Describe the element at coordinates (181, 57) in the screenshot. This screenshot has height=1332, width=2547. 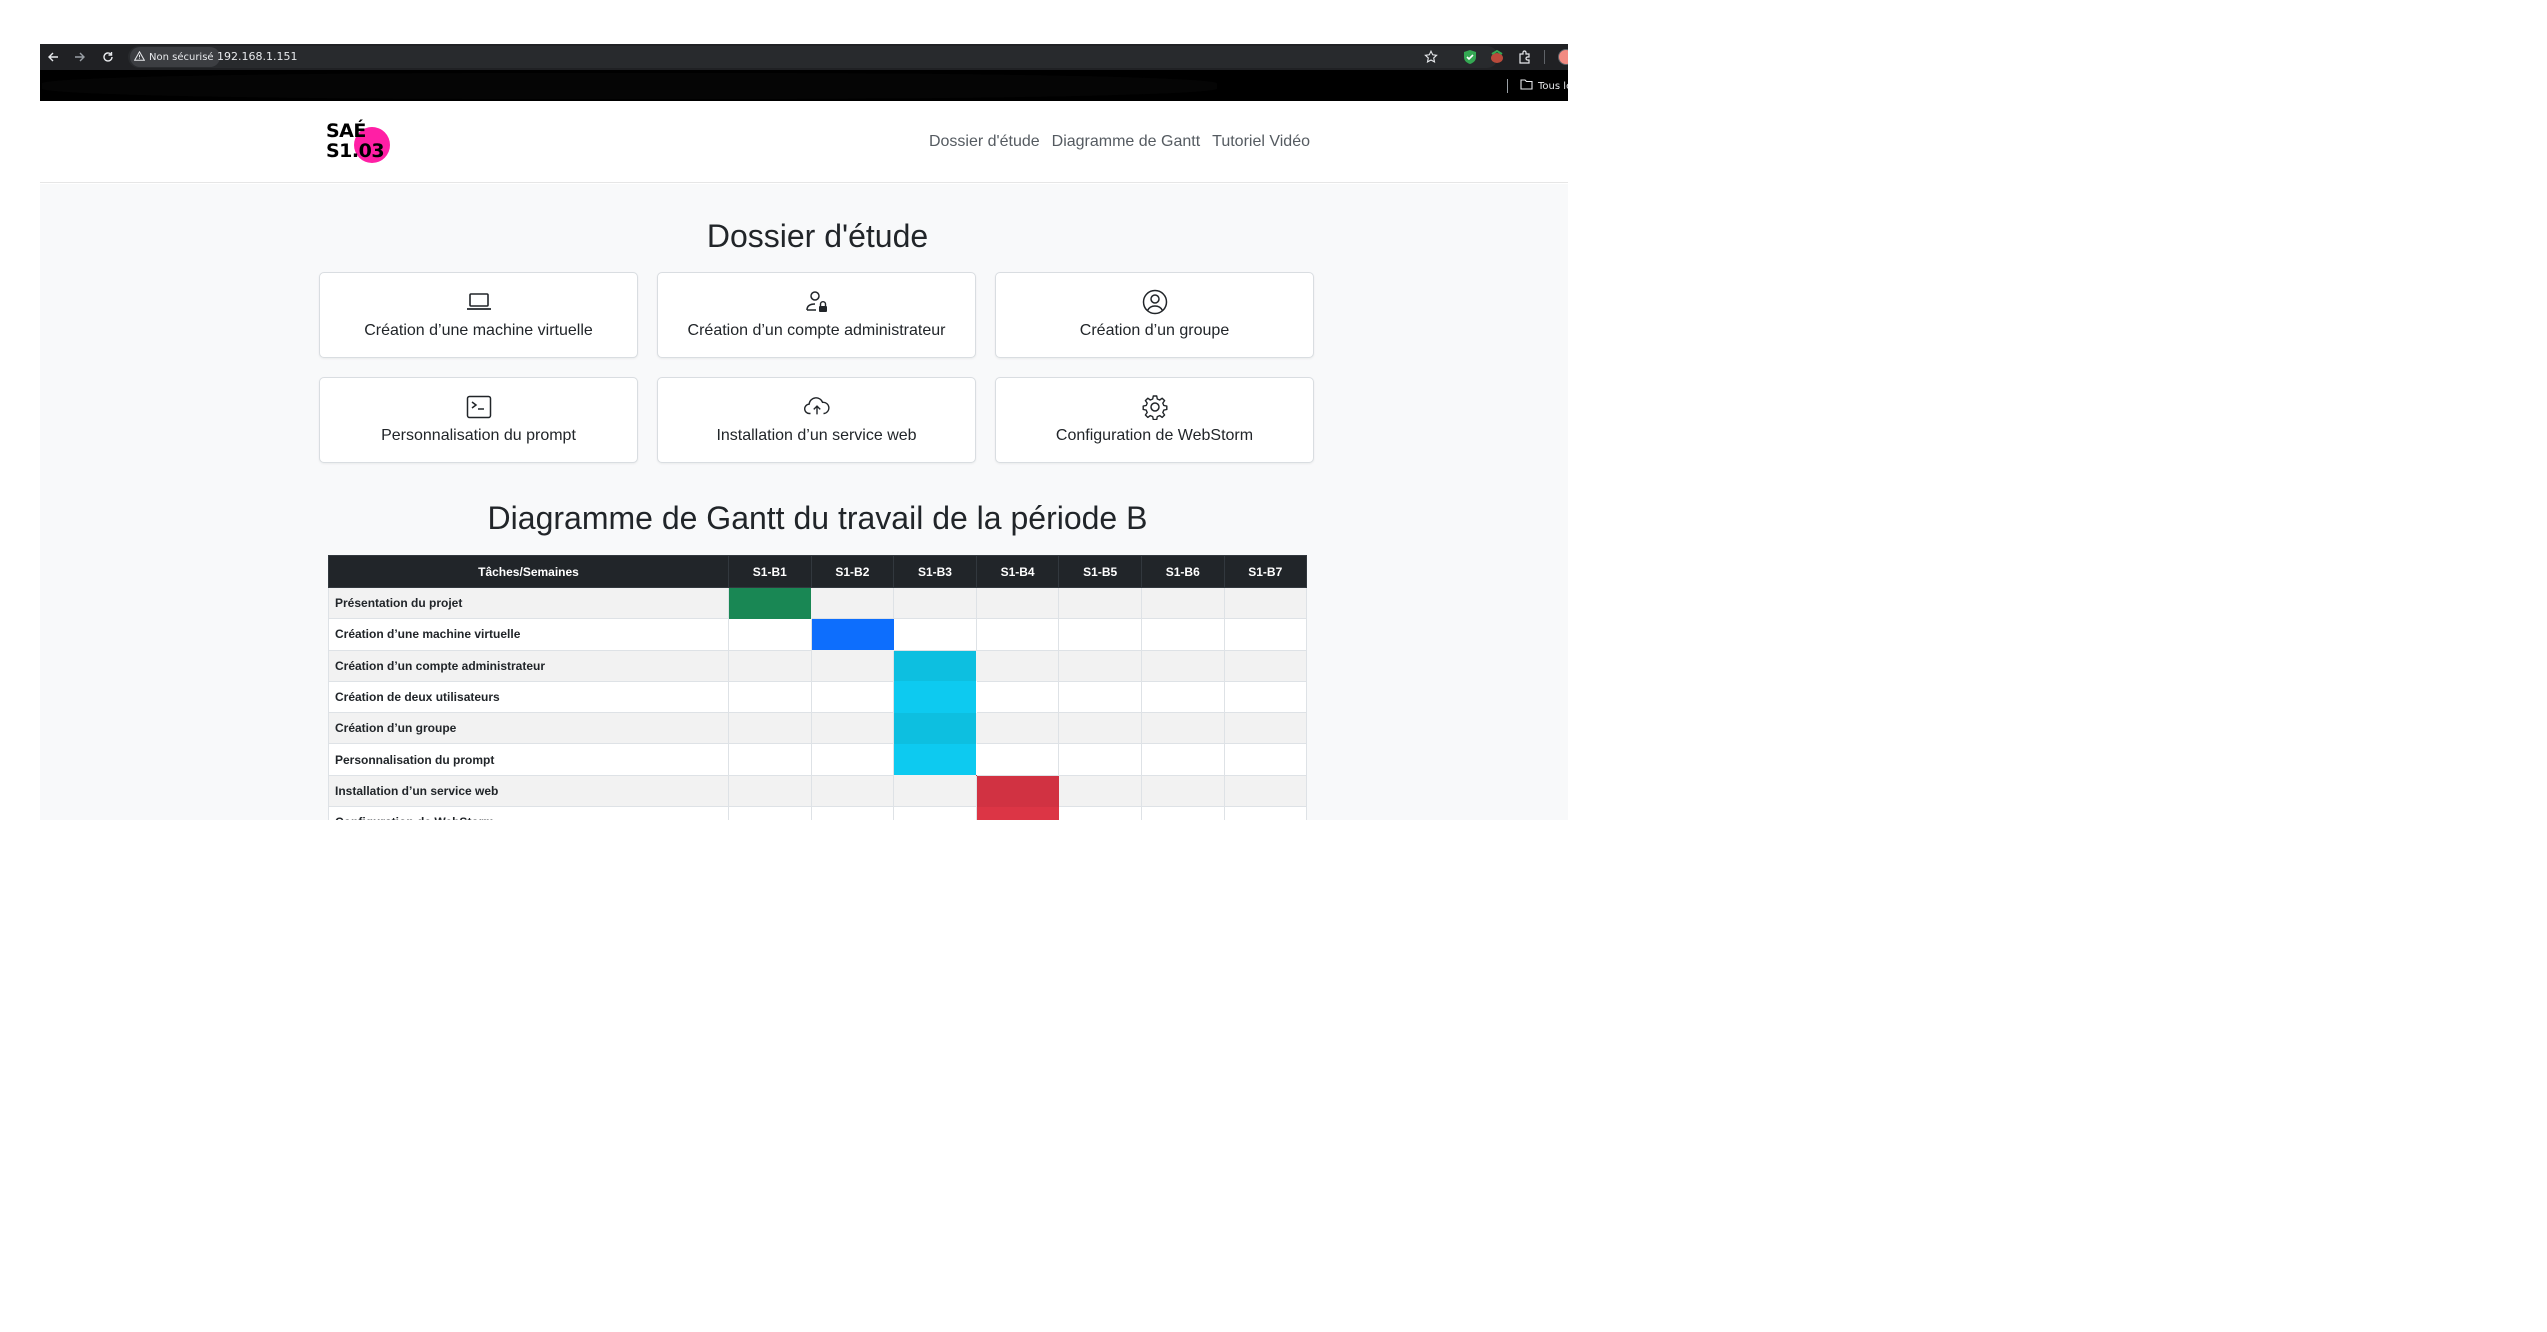
I see `security-label: Non sécurisé` at that location.